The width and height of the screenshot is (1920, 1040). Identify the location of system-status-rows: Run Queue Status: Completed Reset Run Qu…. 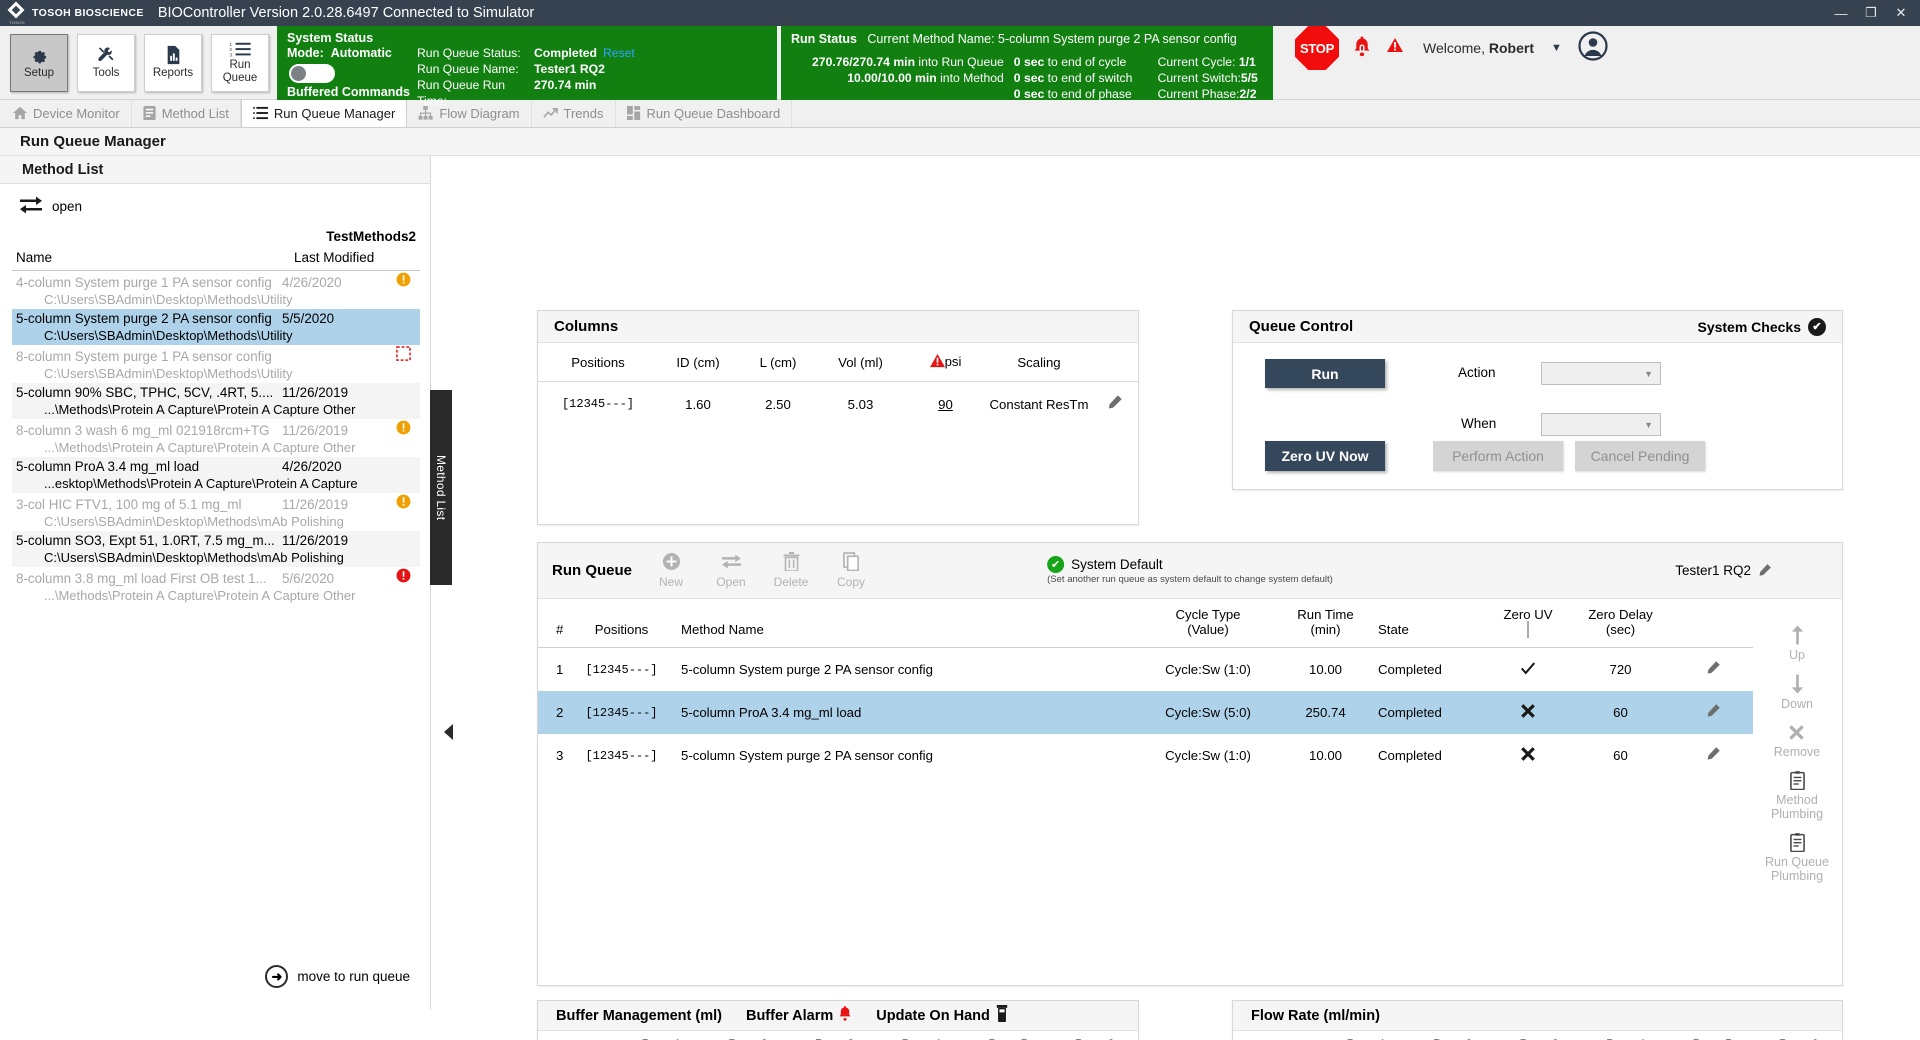
(526, 69).